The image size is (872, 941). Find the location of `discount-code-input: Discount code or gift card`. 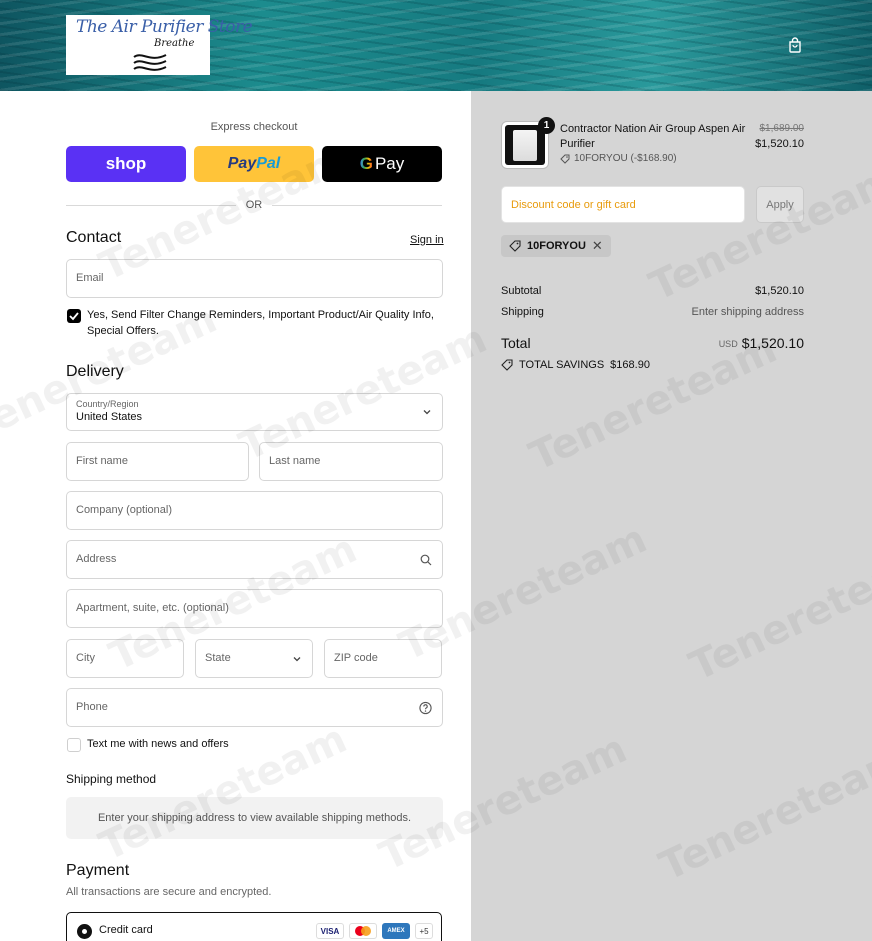

discount-code-input: Discount code or gift card is located at coordinates (623, 204).